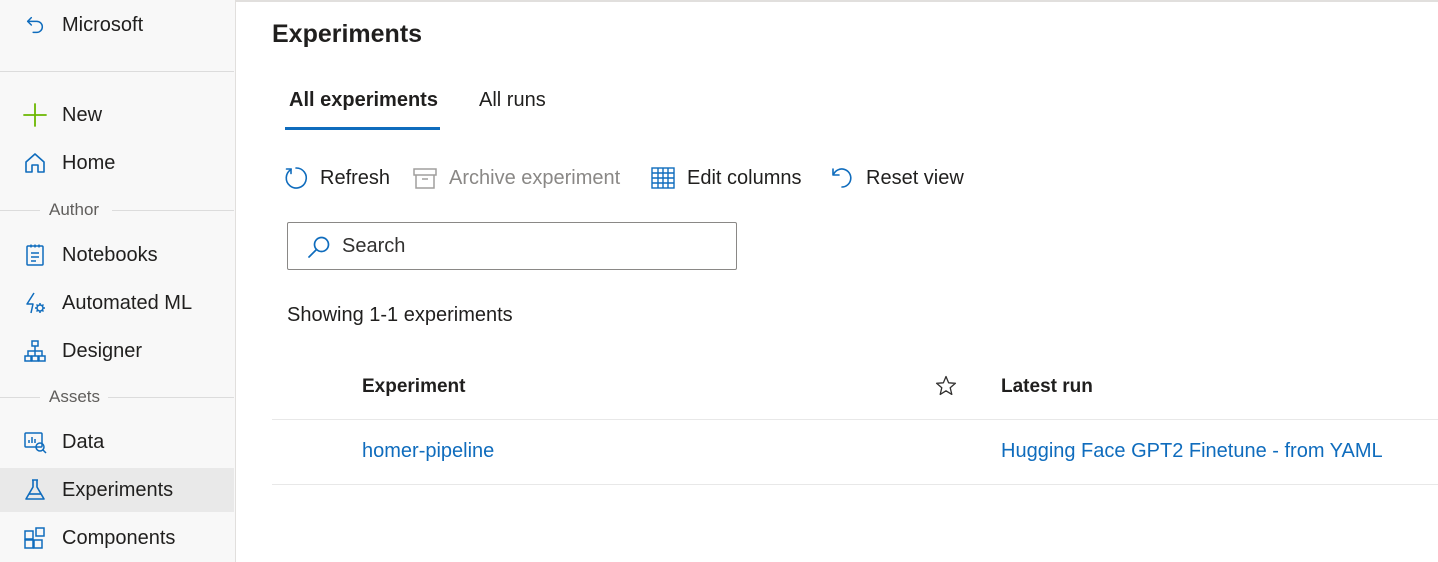 The width and height of the screenshot is (1438, 562). What do you see at coordinates (127, 302) in the screenshot?
I see `sidebar-item-label: Automated ML` at bounding box center [127, 302].